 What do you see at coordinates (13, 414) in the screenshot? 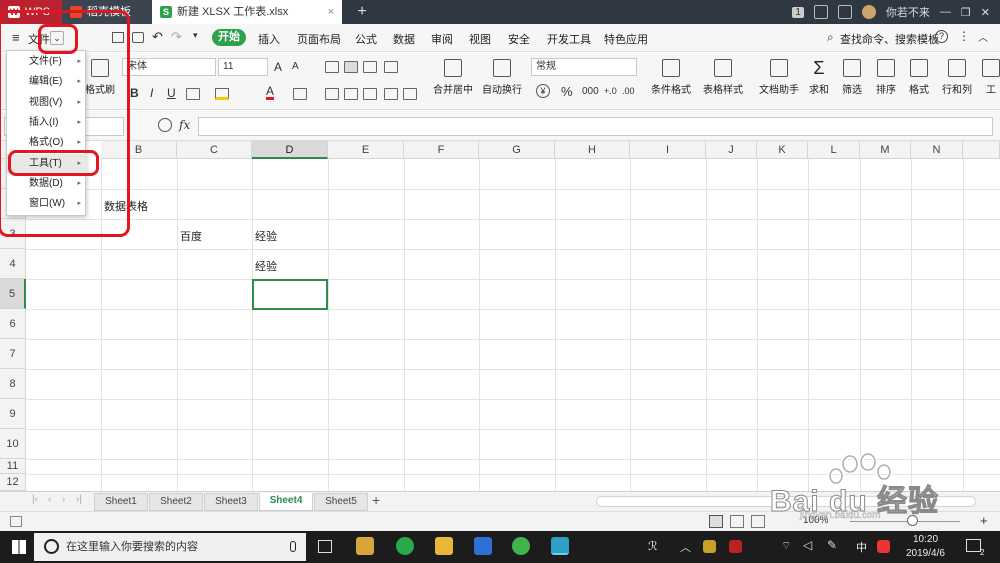
I see `row-header-9: 9` at bounding box center [13, 414].